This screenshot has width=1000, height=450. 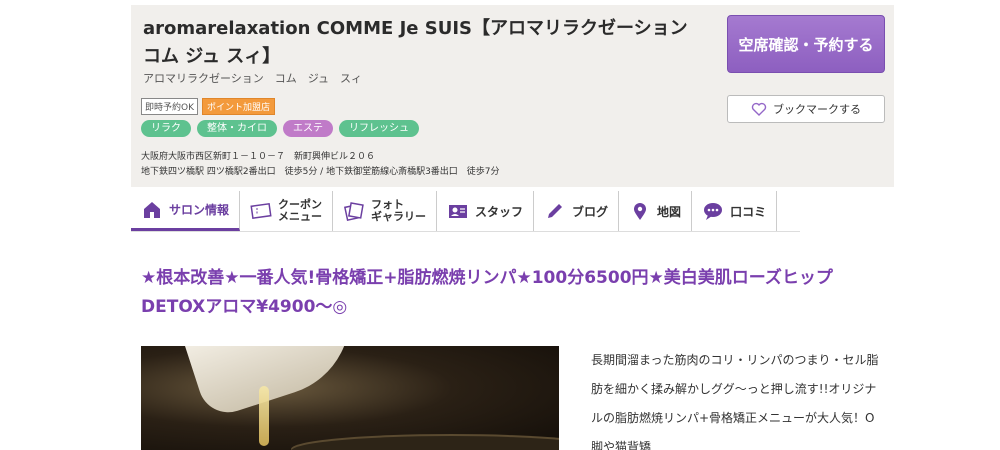 I want to click on tag-esthetic: エステ, so click(x=308, y=128).